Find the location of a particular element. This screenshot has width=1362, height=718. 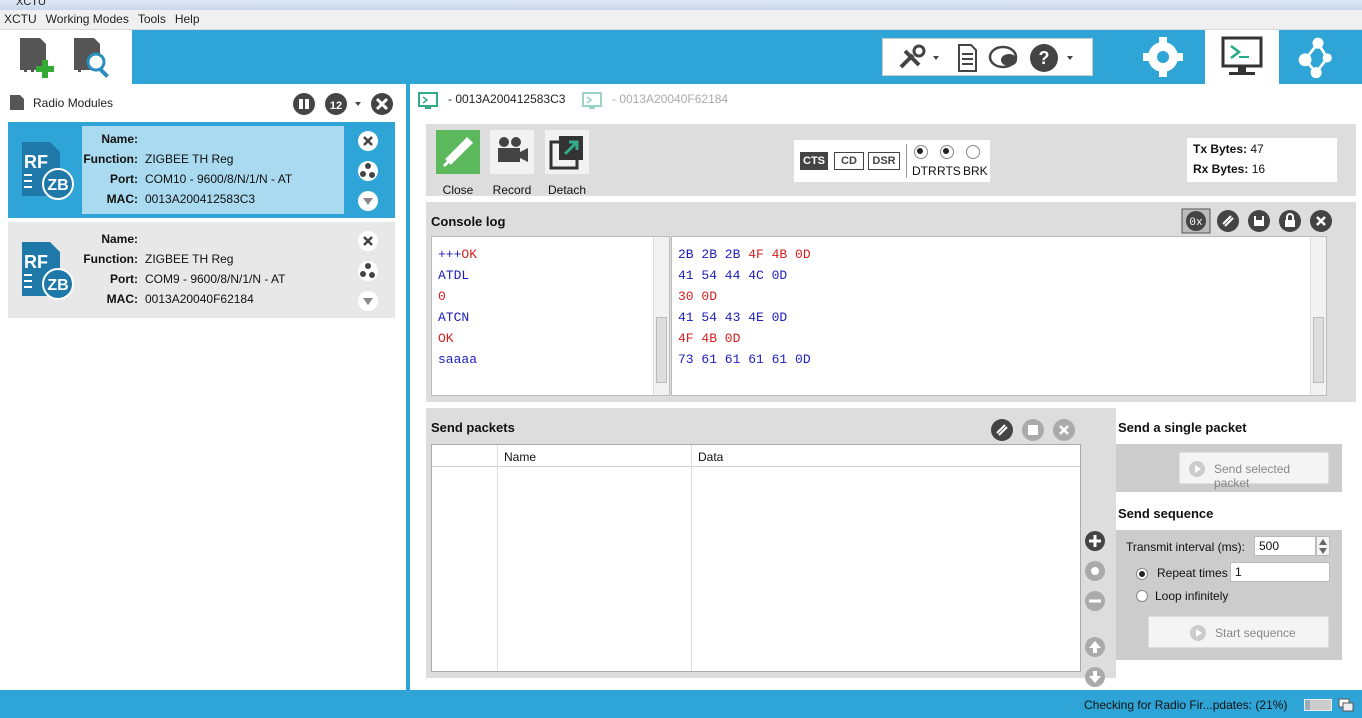

repeat-times-input: 1 is located at coordinates (1280, 572).